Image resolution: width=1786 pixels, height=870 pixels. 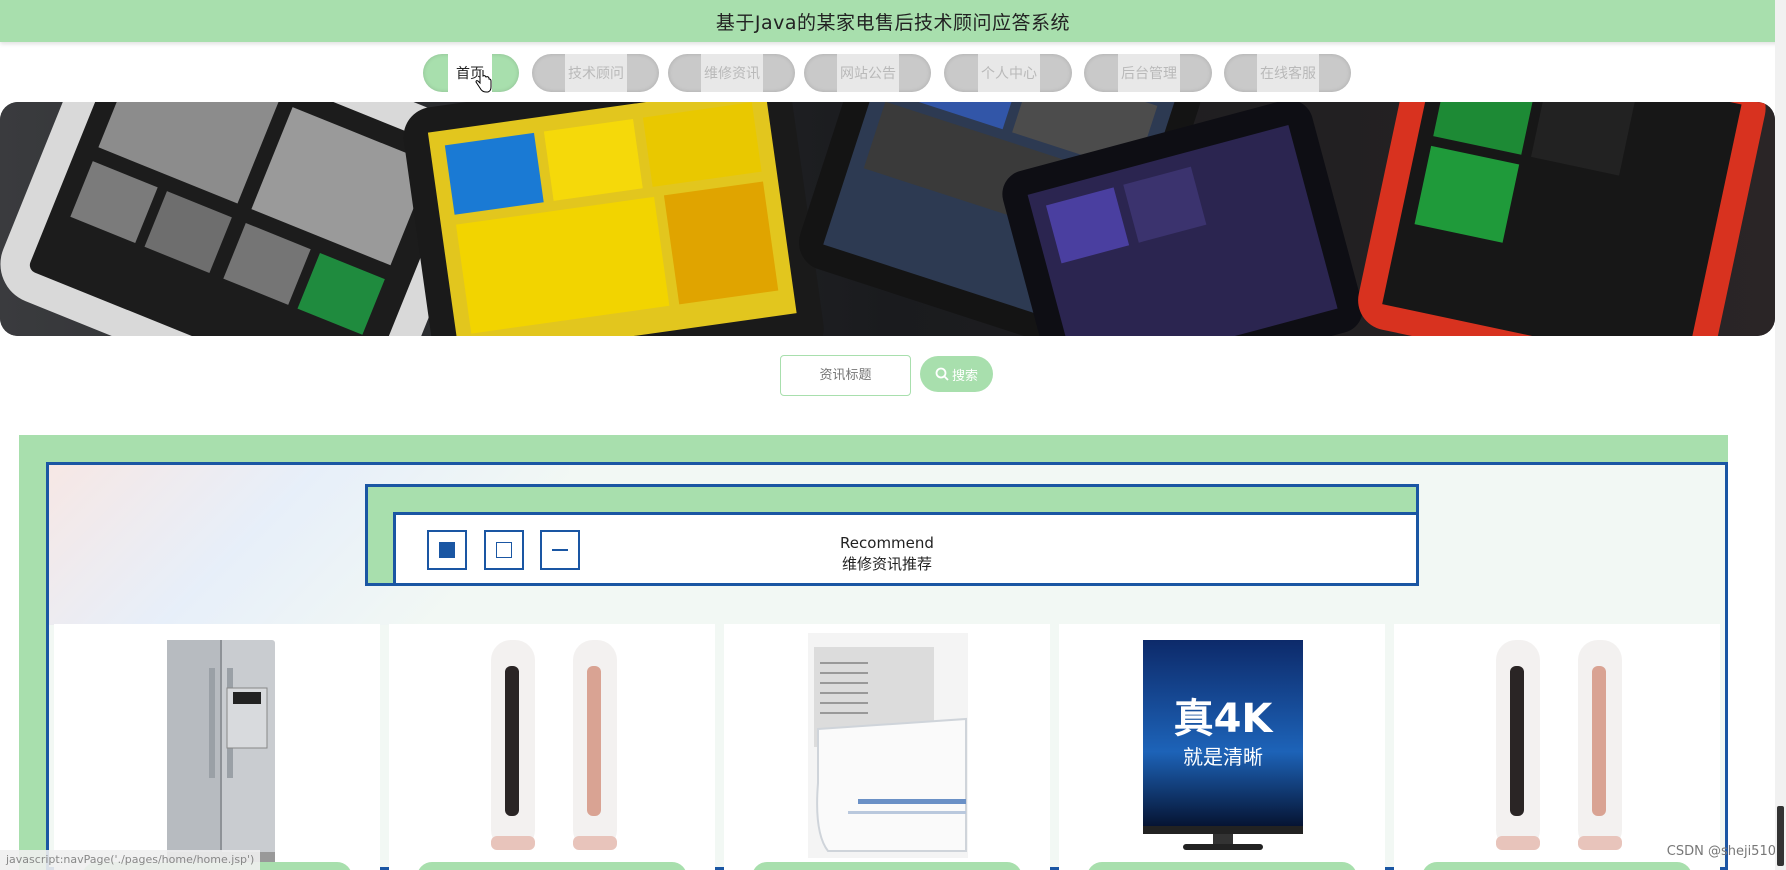 What do you see at coordinates (942, 374) in the screenshot?
I see `search-icon` at bounding box center [942, 374].